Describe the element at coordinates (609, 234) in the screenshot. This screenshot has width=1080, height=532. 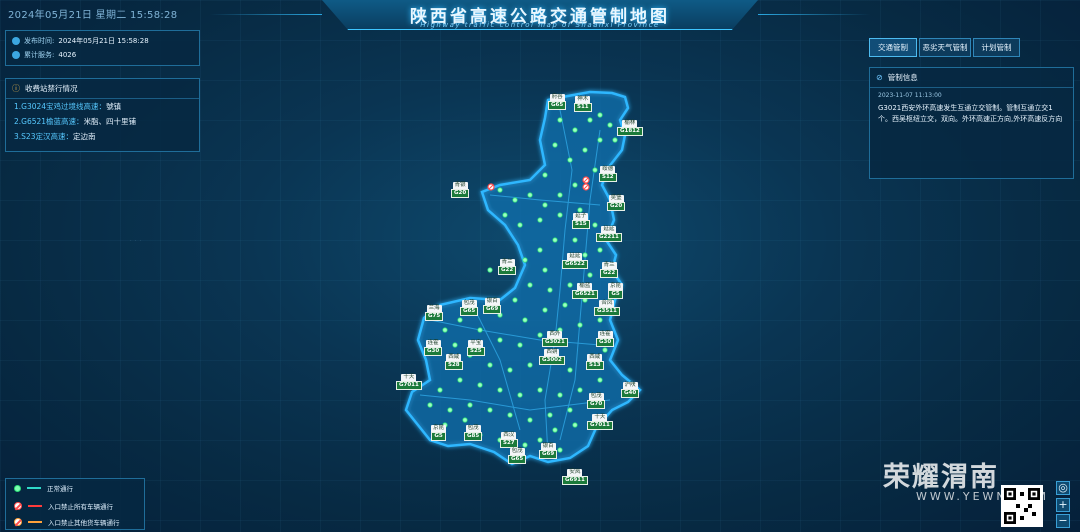
I see `road-label: 延延 G2211` at that location.